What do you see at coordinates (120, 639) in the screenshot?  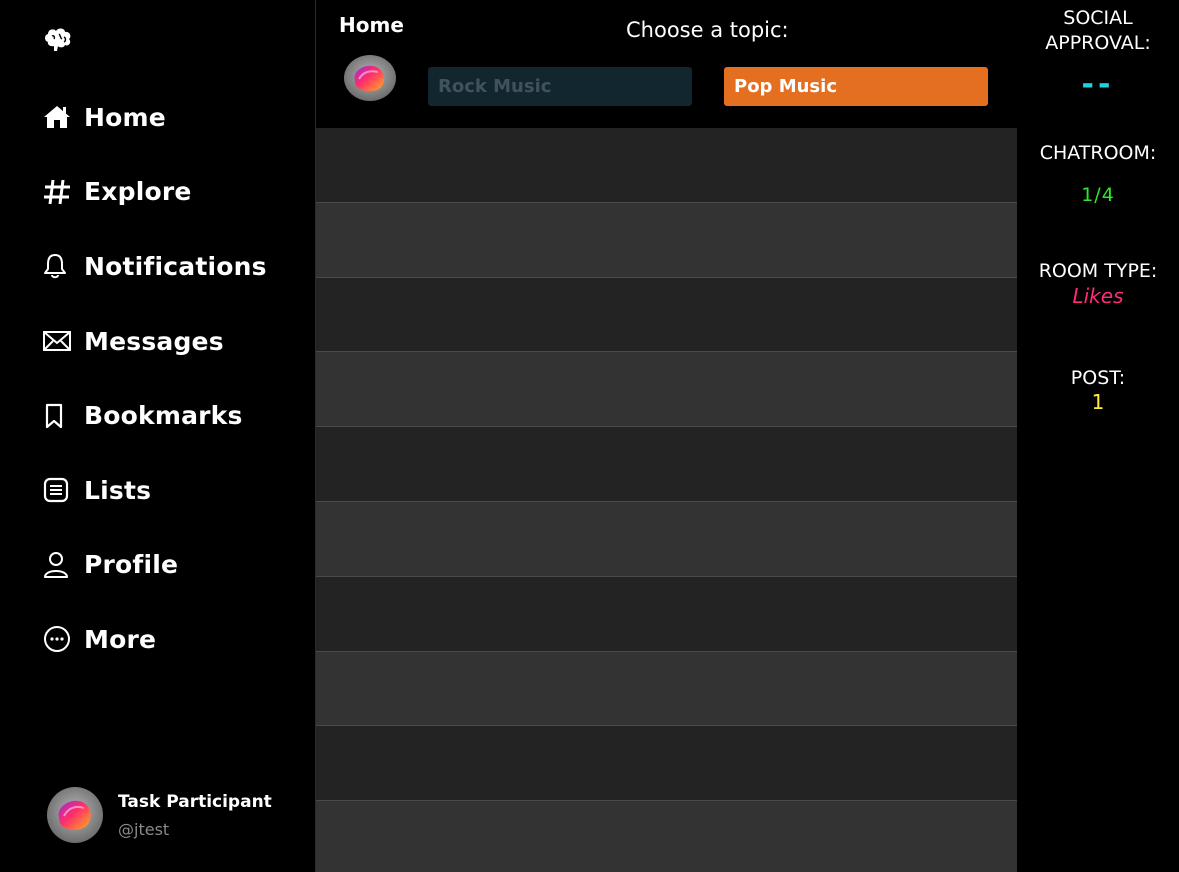 I see `sidebar-item-label: More` at bounding box center [120, 639].